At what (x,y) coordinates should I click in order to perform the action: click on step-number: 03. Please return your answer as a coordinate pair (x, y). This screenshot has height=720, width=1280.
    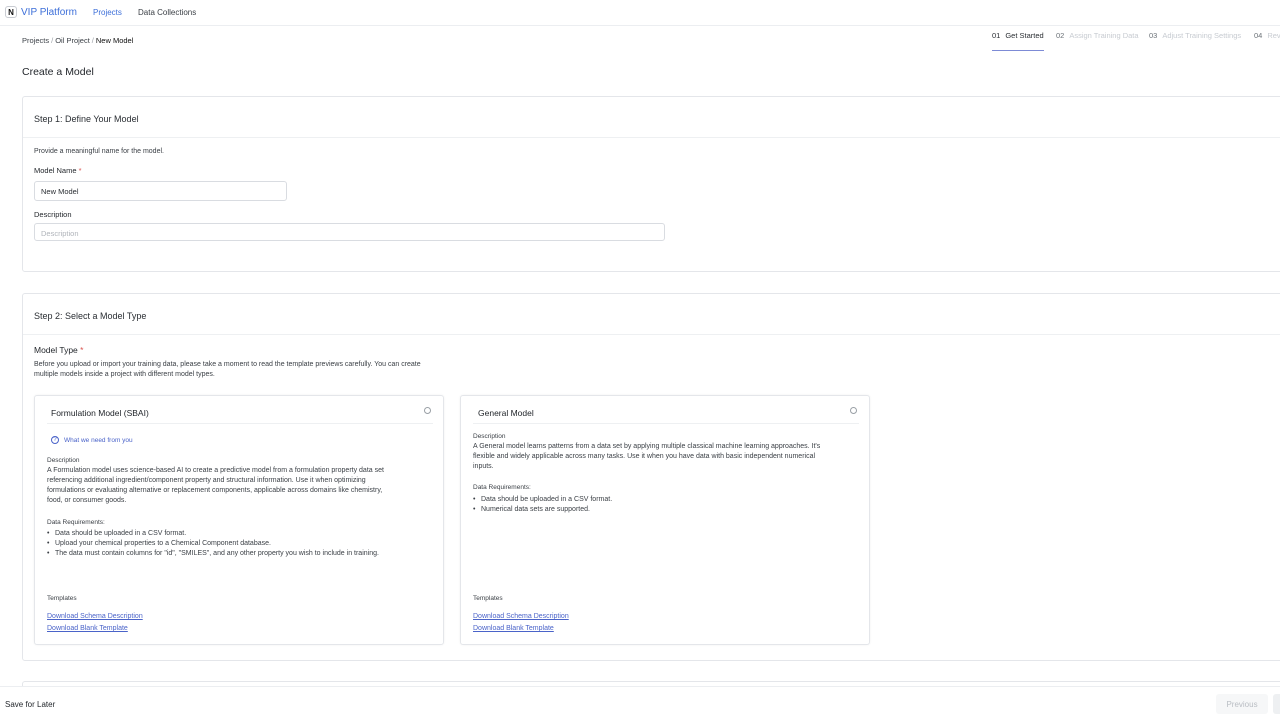
    Looking at the image, I should click on (1153, 35).